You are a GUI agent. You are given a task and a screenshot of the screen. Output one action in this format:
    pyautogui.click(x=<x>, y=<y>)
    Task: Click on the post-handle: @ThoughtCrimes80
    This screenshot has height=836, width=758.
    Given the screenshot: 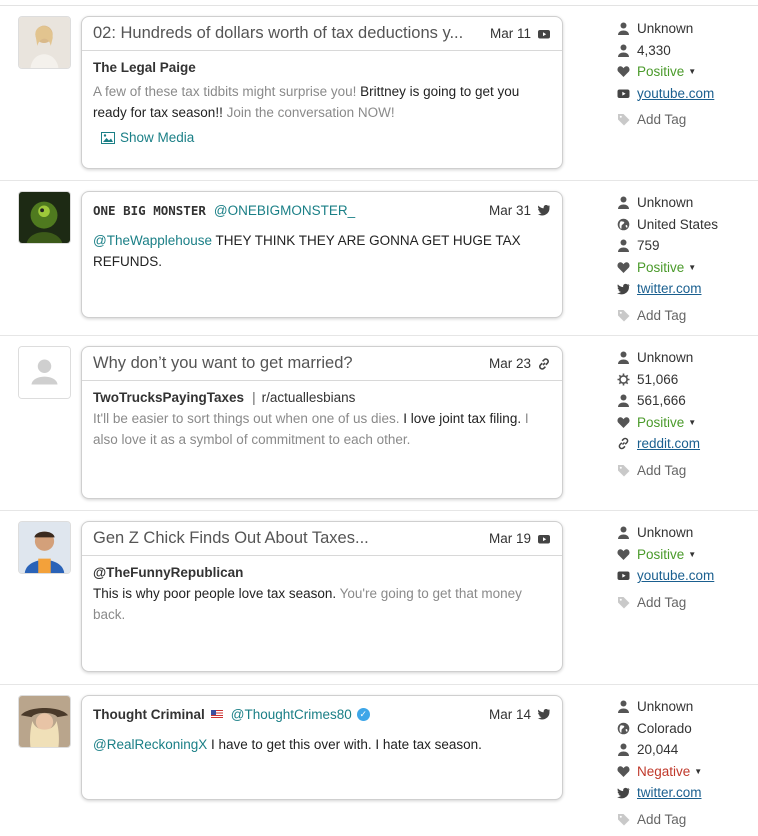 What is the action you would take?
    pyautogui.click(x=291, y=714)
    